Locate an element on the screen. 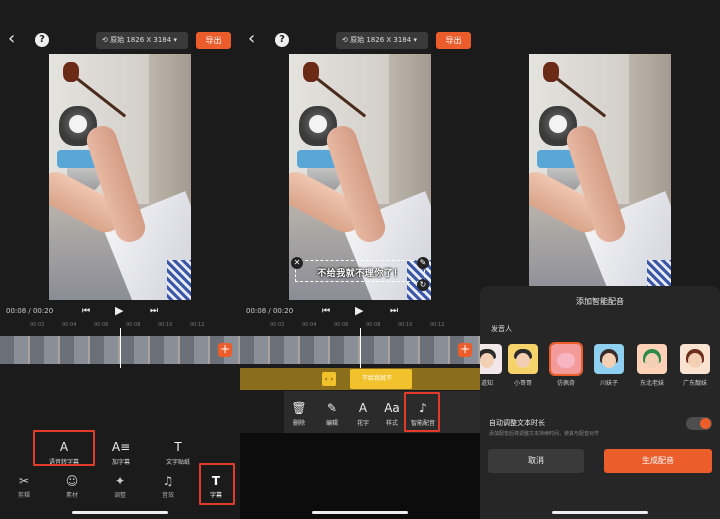 This screenshot has width=720, height=519. music-icon: ♫ is located at coordinates (168, 481).